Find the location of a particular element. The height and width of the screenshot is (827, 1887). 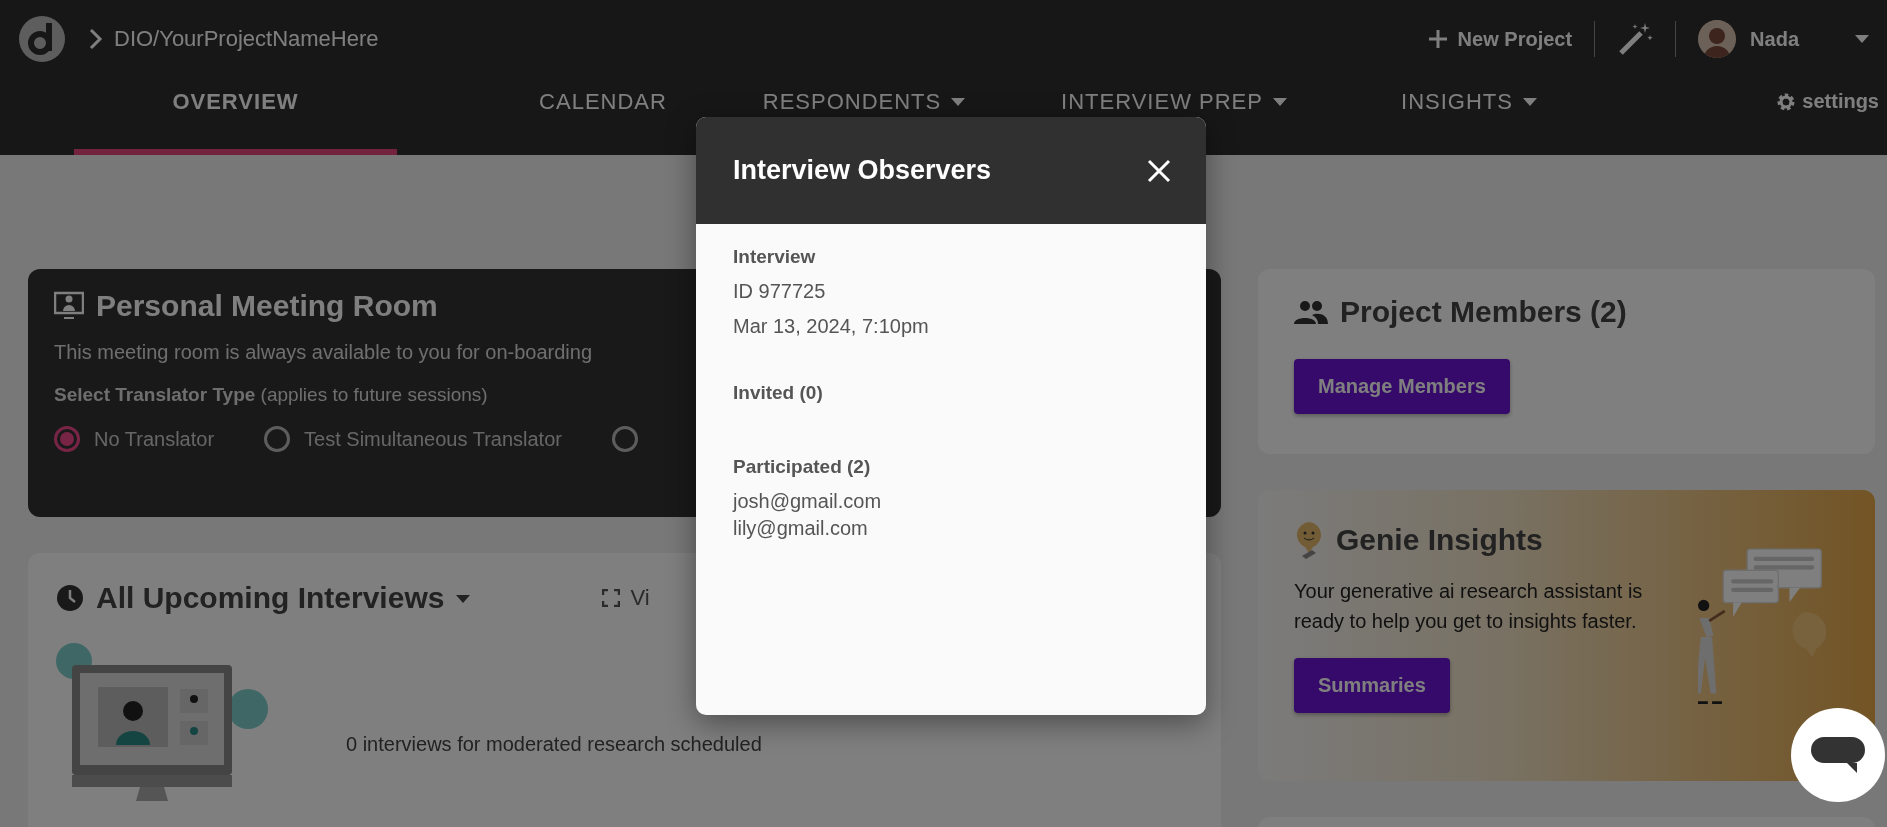

nav-tab: CALENDAR is located at coordinates (603, 116).